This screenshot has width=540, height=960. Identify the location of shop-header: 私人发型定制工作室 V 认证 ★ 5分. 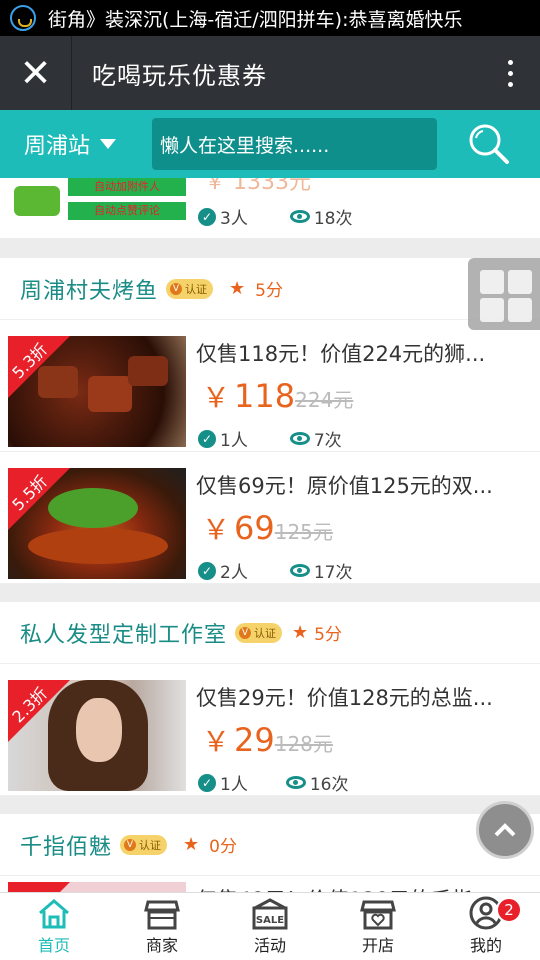
(270, 633).